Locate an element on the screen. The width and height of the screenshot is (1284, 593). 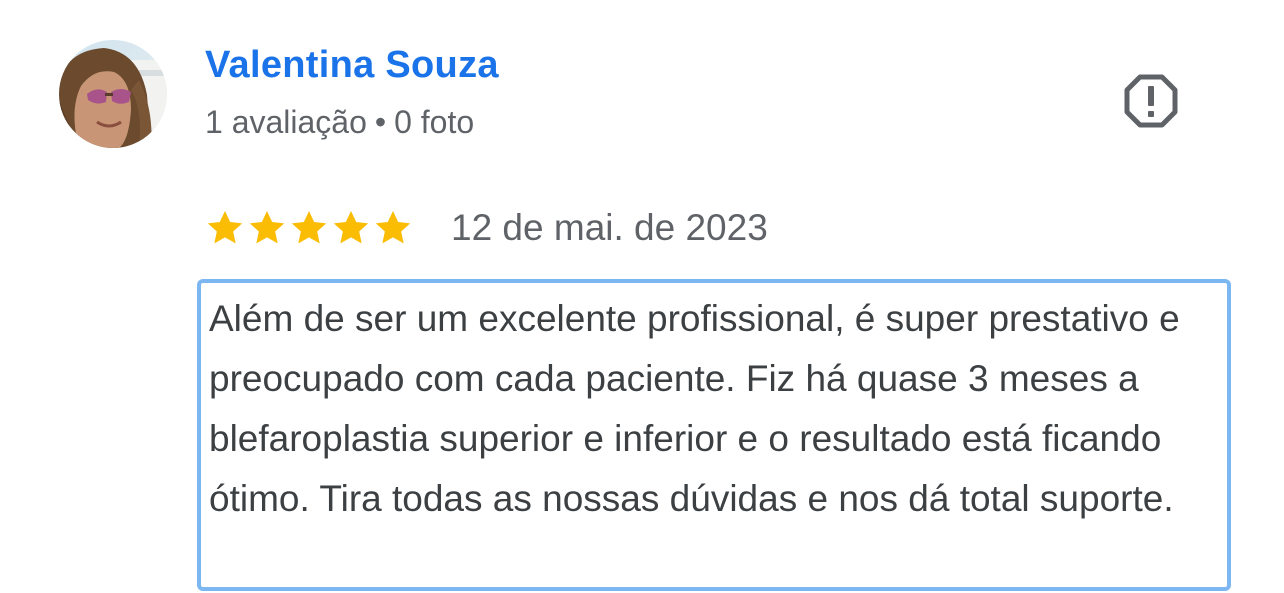
reviewer-name: Valentina Souza is located at coordinates (352, 65).